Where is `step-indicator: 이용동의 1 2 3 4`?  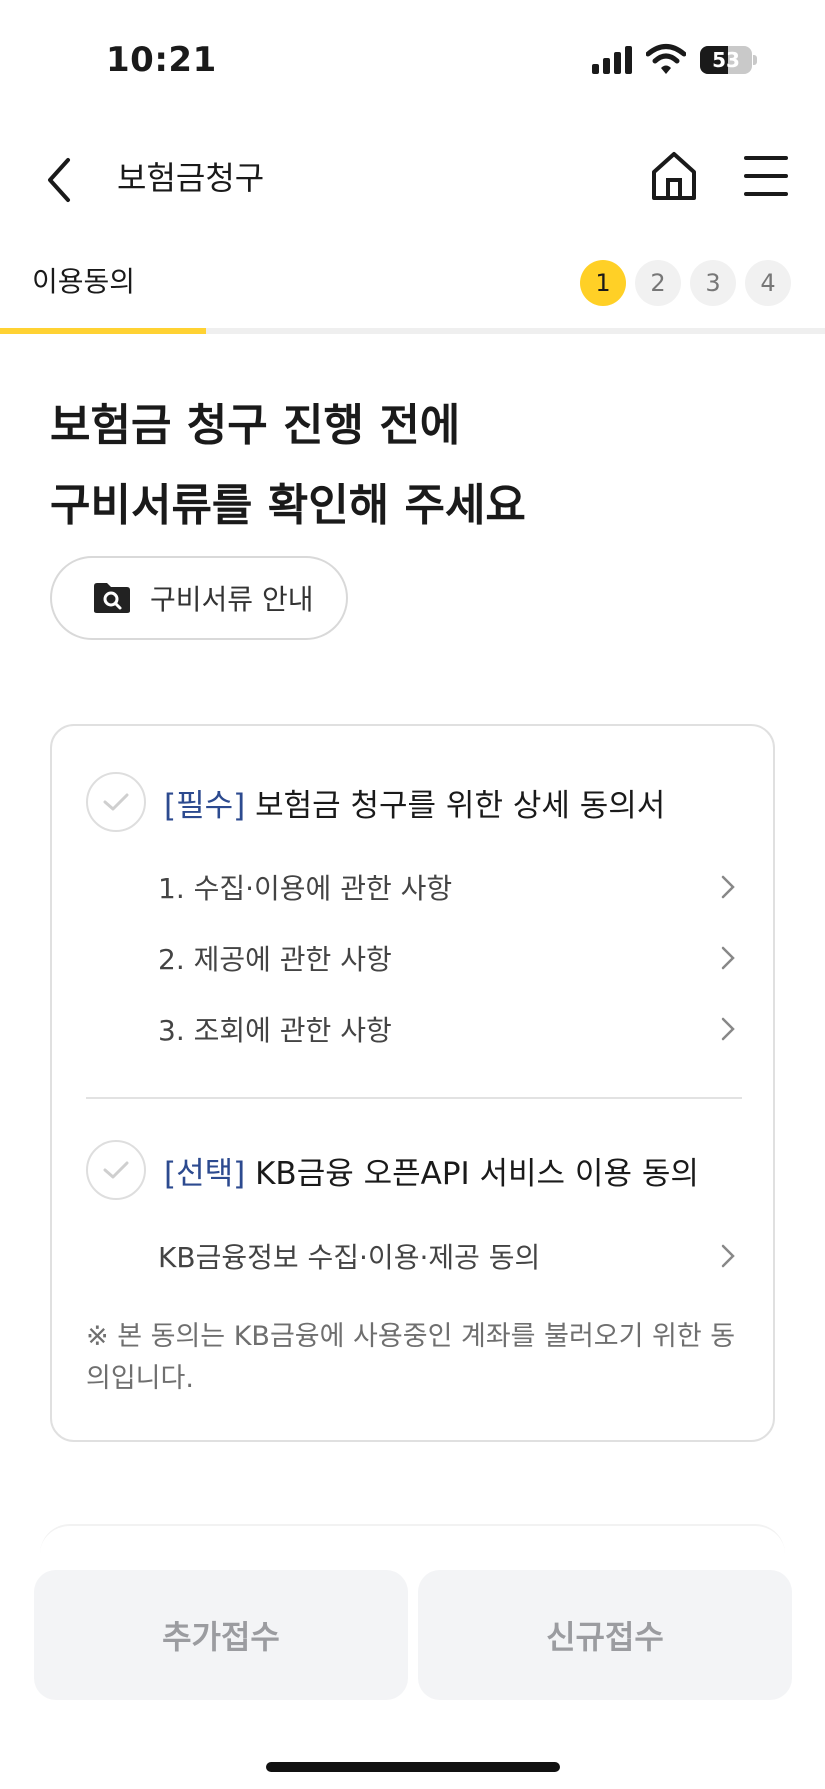
step-indicator: 이용동의 1 2 3 4 is located at coordinates (412, 292).